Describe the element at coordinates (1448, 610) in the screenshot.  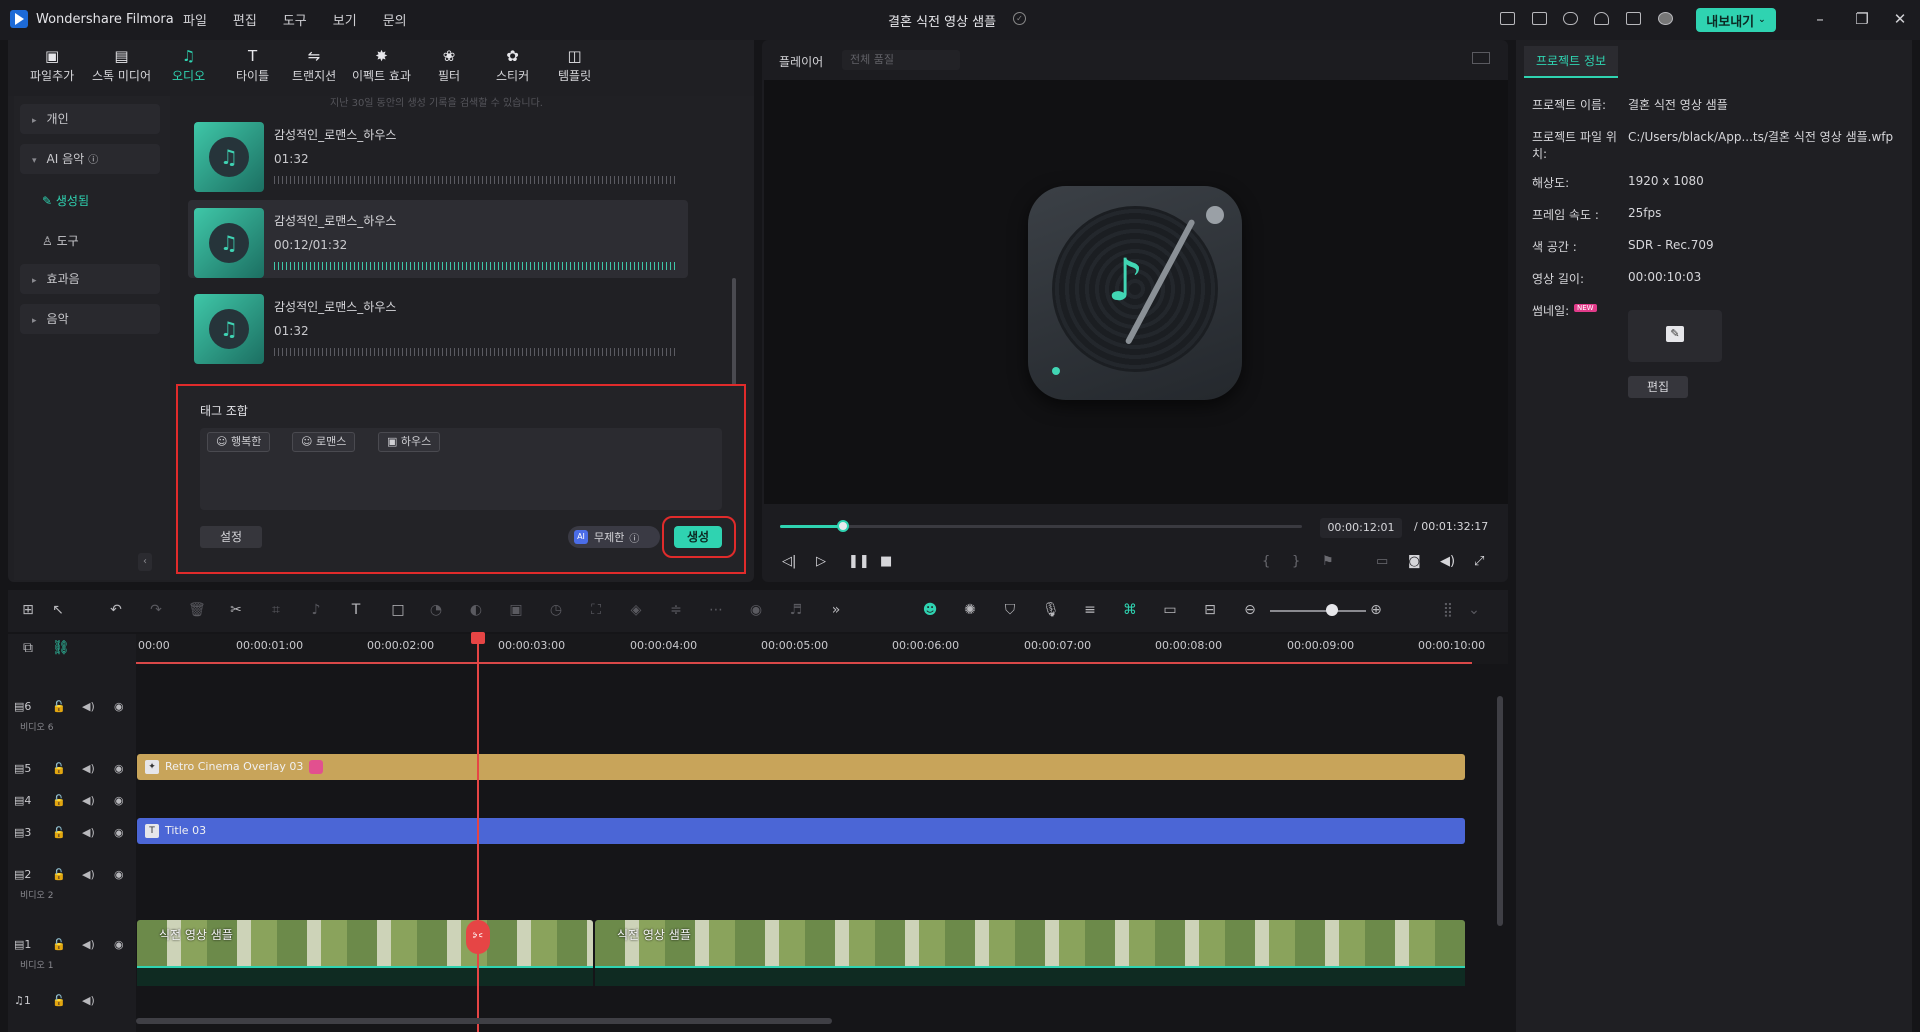
I see `track-layout-icon: ⣿` at that location.